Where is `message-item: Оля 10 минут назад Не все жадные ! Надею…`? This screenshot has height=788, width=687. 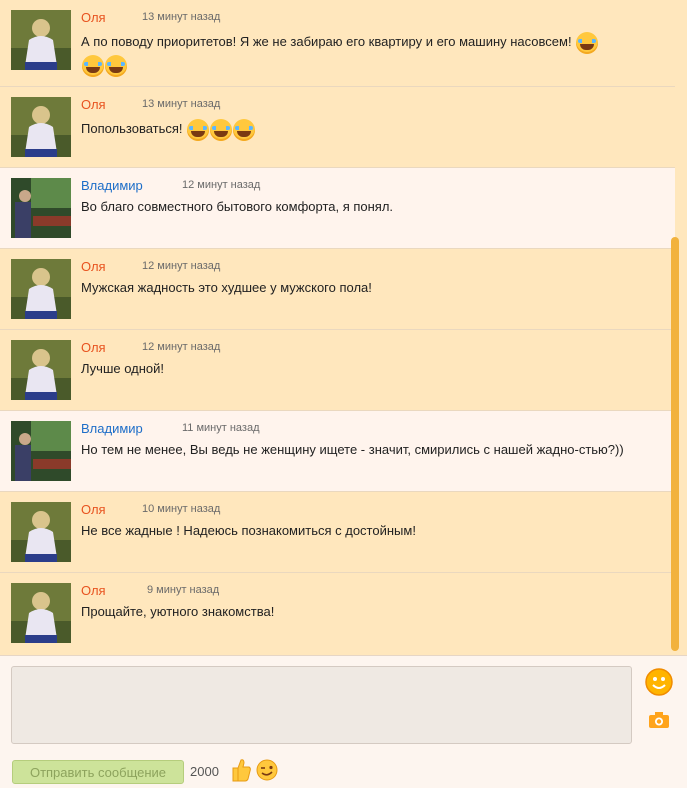 message-item: Оля 10 минут назад Не все жадные ! Надею… is located at coordinates (337, 532).